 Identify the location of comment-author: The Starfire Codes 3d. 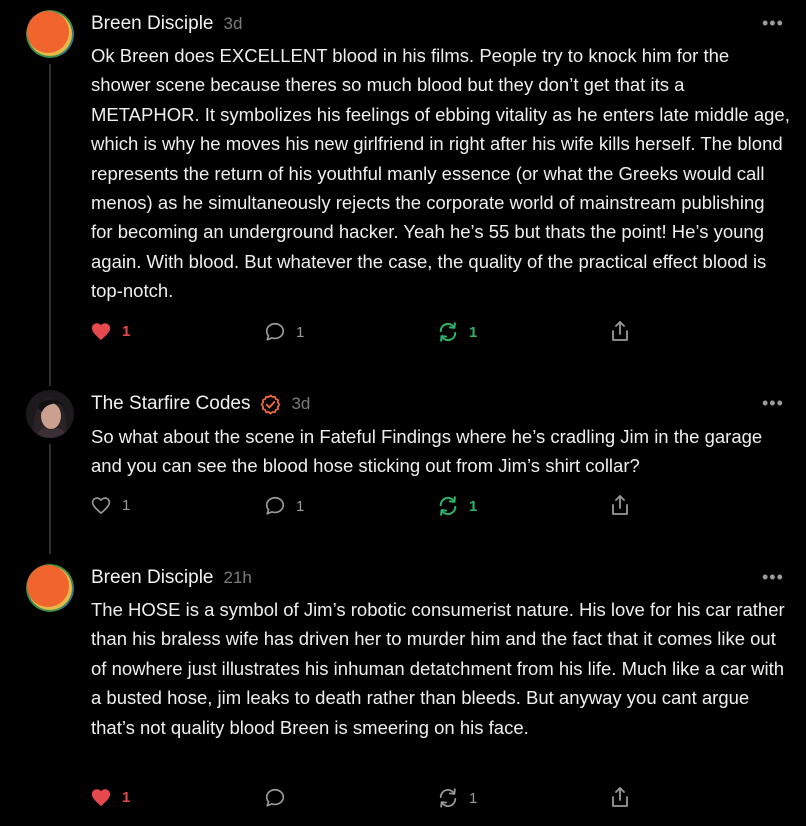
(200, 404).